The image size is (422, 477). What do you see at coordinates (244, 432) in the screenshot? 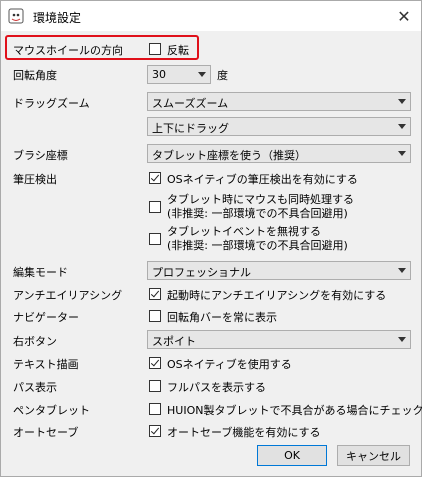
I see `autosave-text: オートセーブ機能を有効にする` at bounding box center [244, 432].